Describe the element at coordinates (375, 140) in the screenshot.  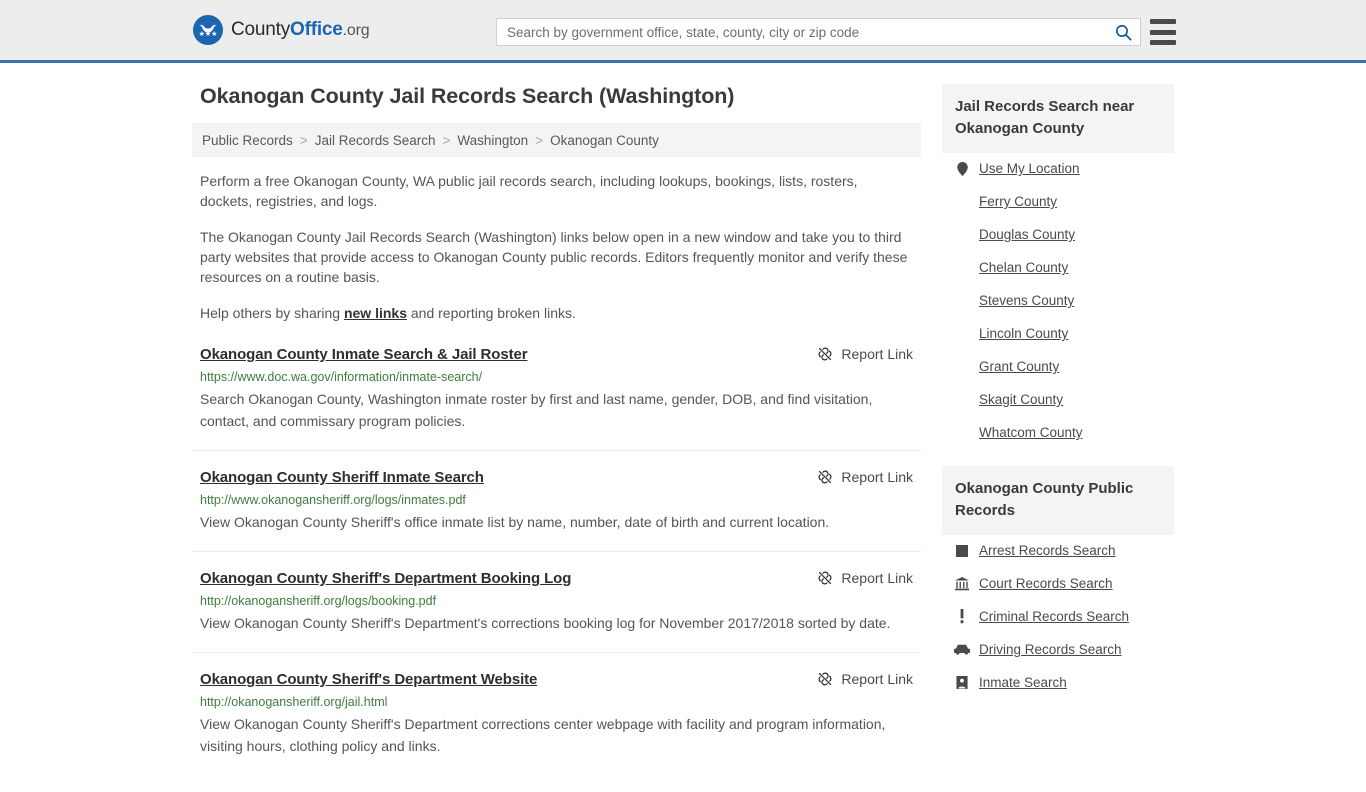
I see `breadcrumb-item-2: Jail Records Search` at that location.